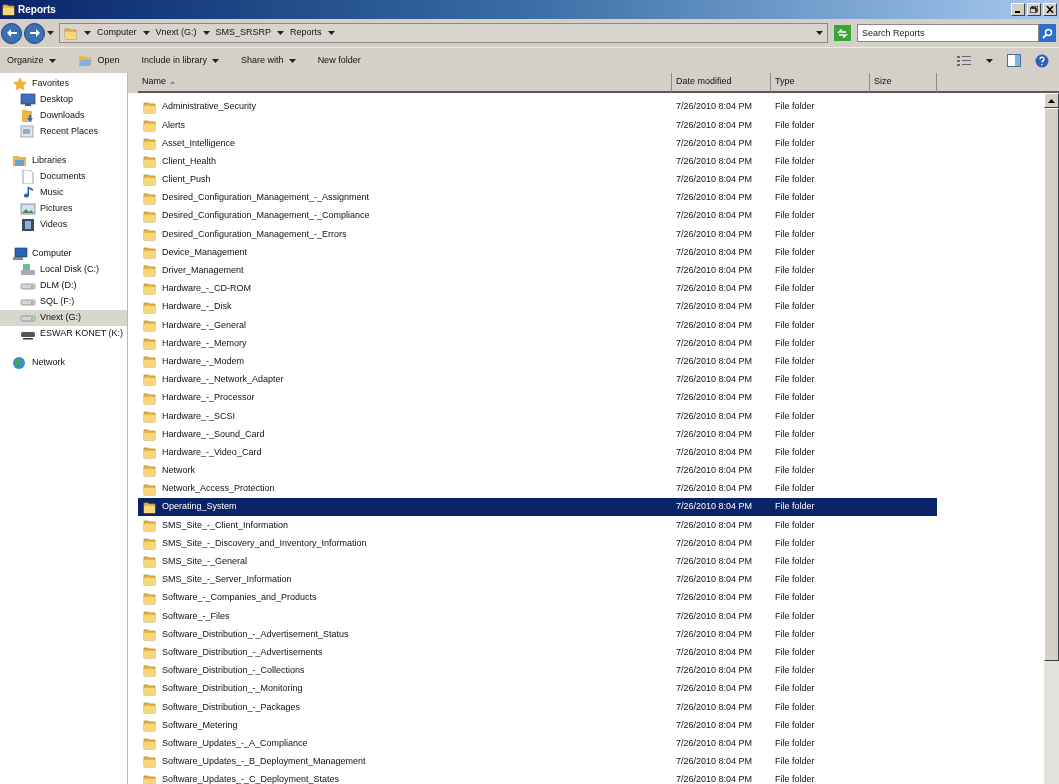 The width and height of the screenshot is (1059, 784). I want to click on file-row: Software_Metering 7/26/2010 8:04 PM File folder, so click(537, 725).